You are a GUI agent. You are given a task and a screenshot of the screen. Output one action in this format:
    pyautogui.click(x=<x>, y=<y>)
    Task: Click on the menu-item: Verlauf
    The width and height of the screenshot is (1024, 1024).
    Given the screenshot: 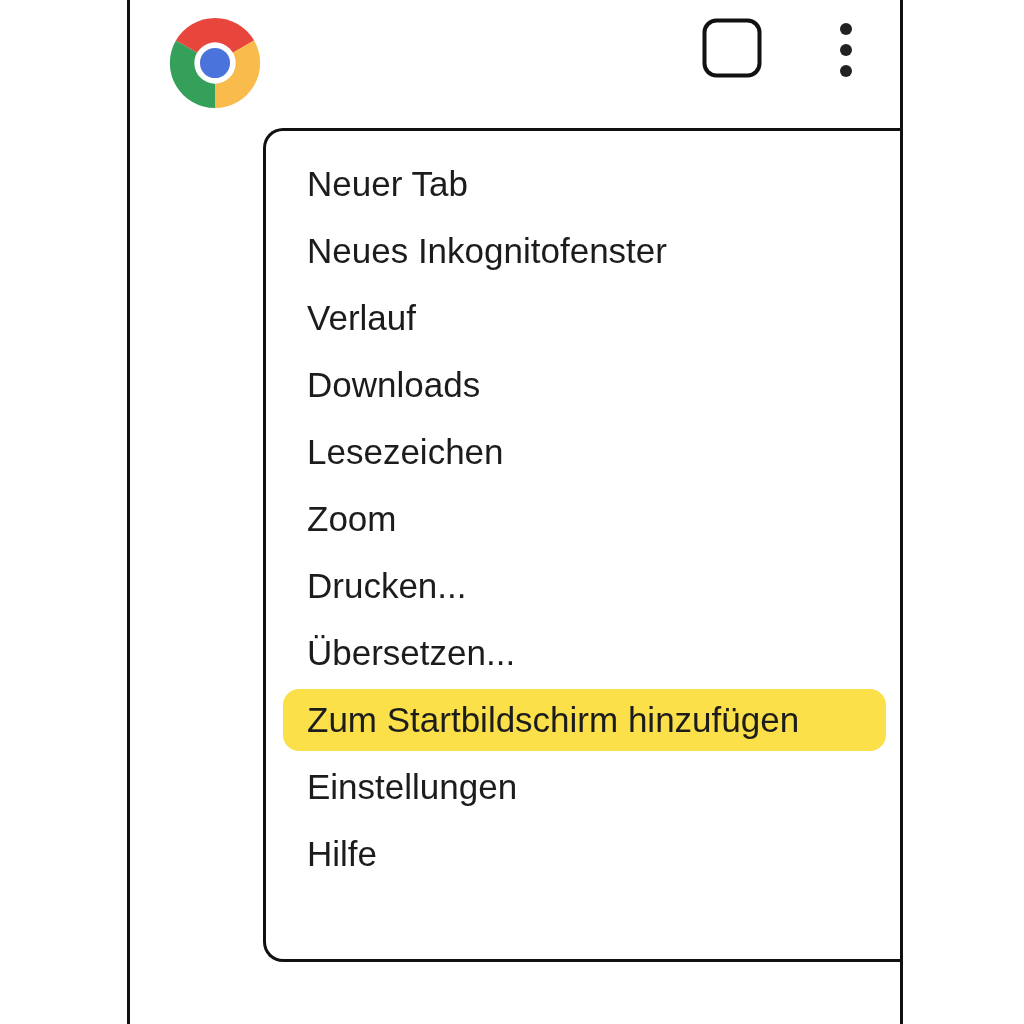 What is the action you would take?
    pyautogui.click(x=584, y=318)
    